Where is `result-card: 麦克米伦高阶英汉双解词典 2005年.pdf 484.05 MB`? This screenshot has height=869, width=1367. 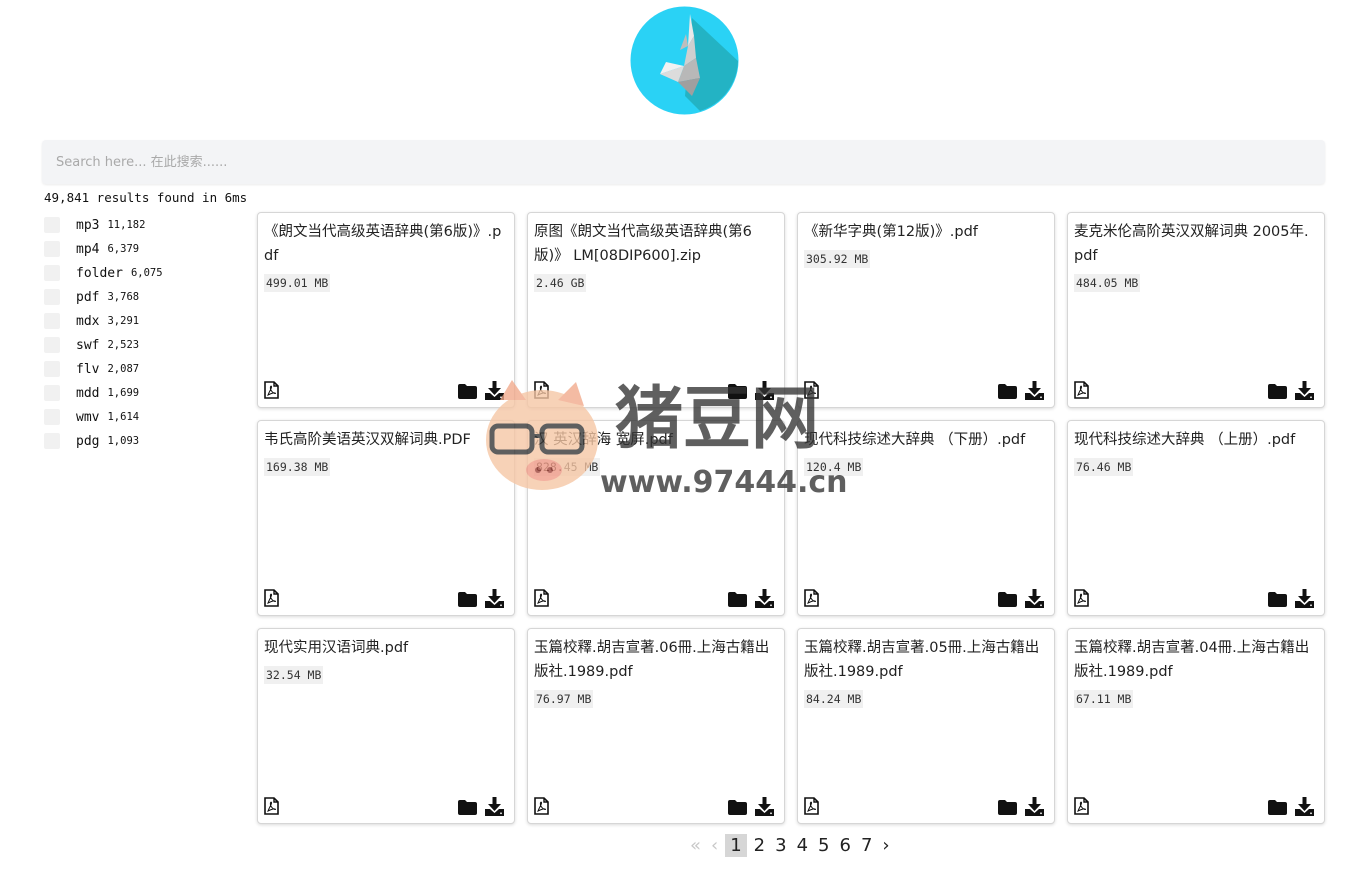 result-card: 麦克米伦高阶英汉双解词典 2005年.pdf 484.05 MB is located at coordinates (1196, 310).